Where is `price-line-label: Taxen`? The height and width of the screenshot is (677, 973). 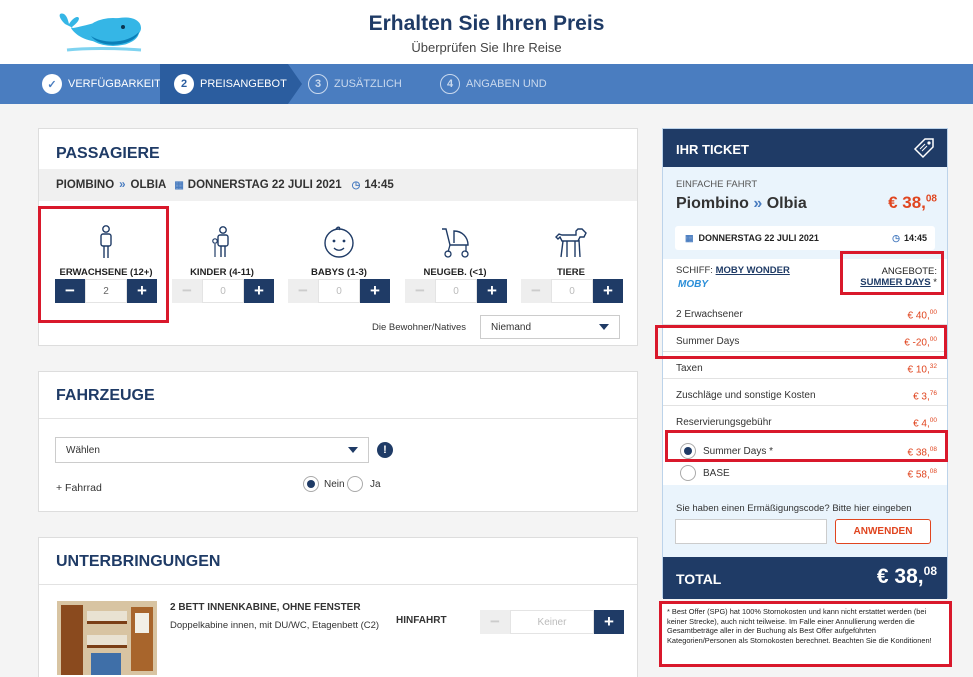
price-line-label: Taxen is located at coordinates (689, 368).